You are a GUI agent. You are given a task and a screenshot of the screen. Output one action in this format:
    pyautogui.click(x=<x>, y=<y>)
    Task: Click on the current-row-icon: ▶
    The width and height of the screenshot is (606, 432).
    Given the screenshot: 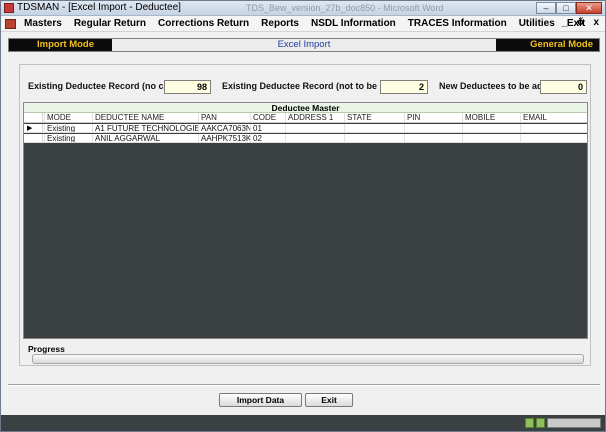 What is the action you would take?
    pyautogui.click(x=33, y=128)
    